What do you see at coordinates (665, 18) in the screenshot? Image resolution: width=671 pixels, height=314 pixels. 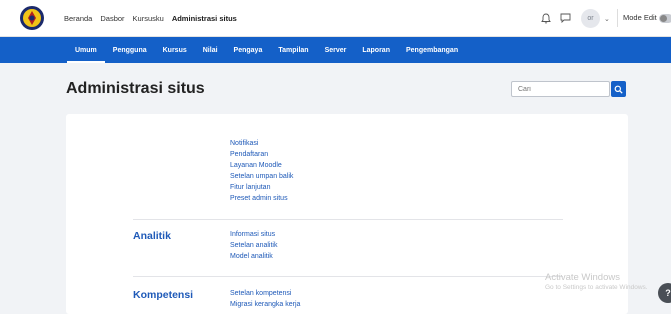 I see `mode-edit-toggle` at bounding box center [665, 18].